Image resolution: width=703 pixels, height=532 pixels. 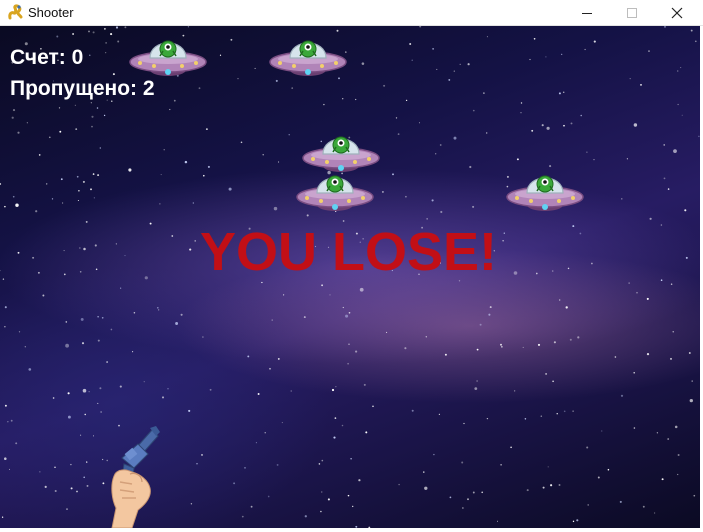 I want to click on window-title: Shooter, so click(x=51, y=12).